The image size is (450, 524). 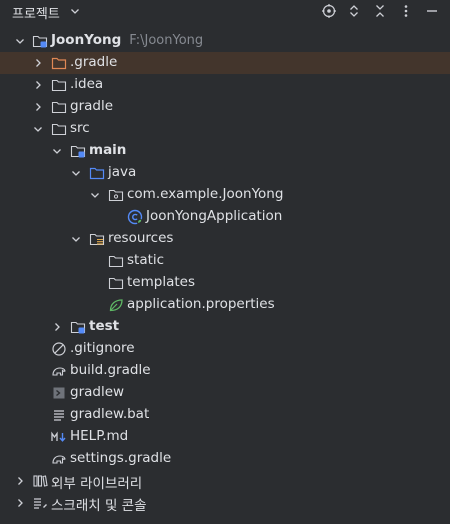 I want to click on tree-label: gradlew, so click(x=97, y=392).